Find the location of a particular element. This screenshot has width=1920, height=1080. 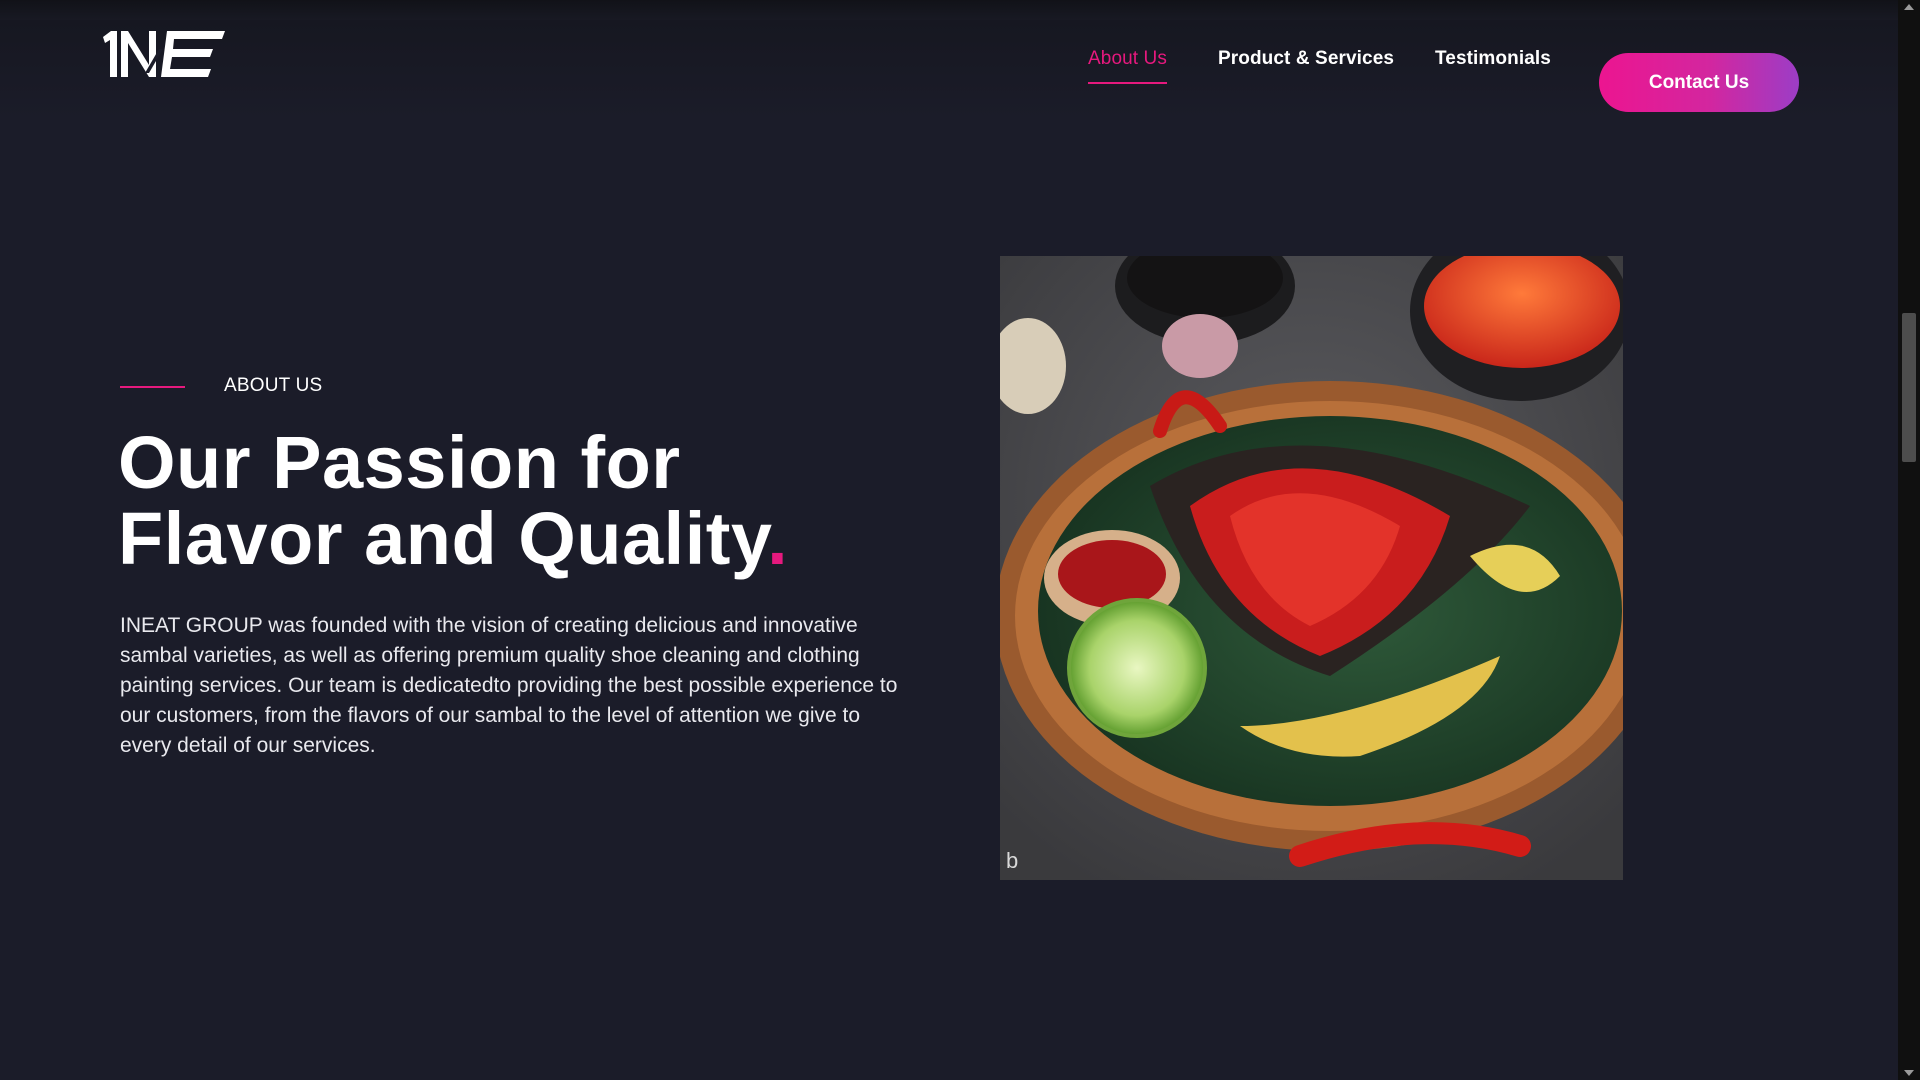

eyebrow-line is located at coordinates (152, 387).